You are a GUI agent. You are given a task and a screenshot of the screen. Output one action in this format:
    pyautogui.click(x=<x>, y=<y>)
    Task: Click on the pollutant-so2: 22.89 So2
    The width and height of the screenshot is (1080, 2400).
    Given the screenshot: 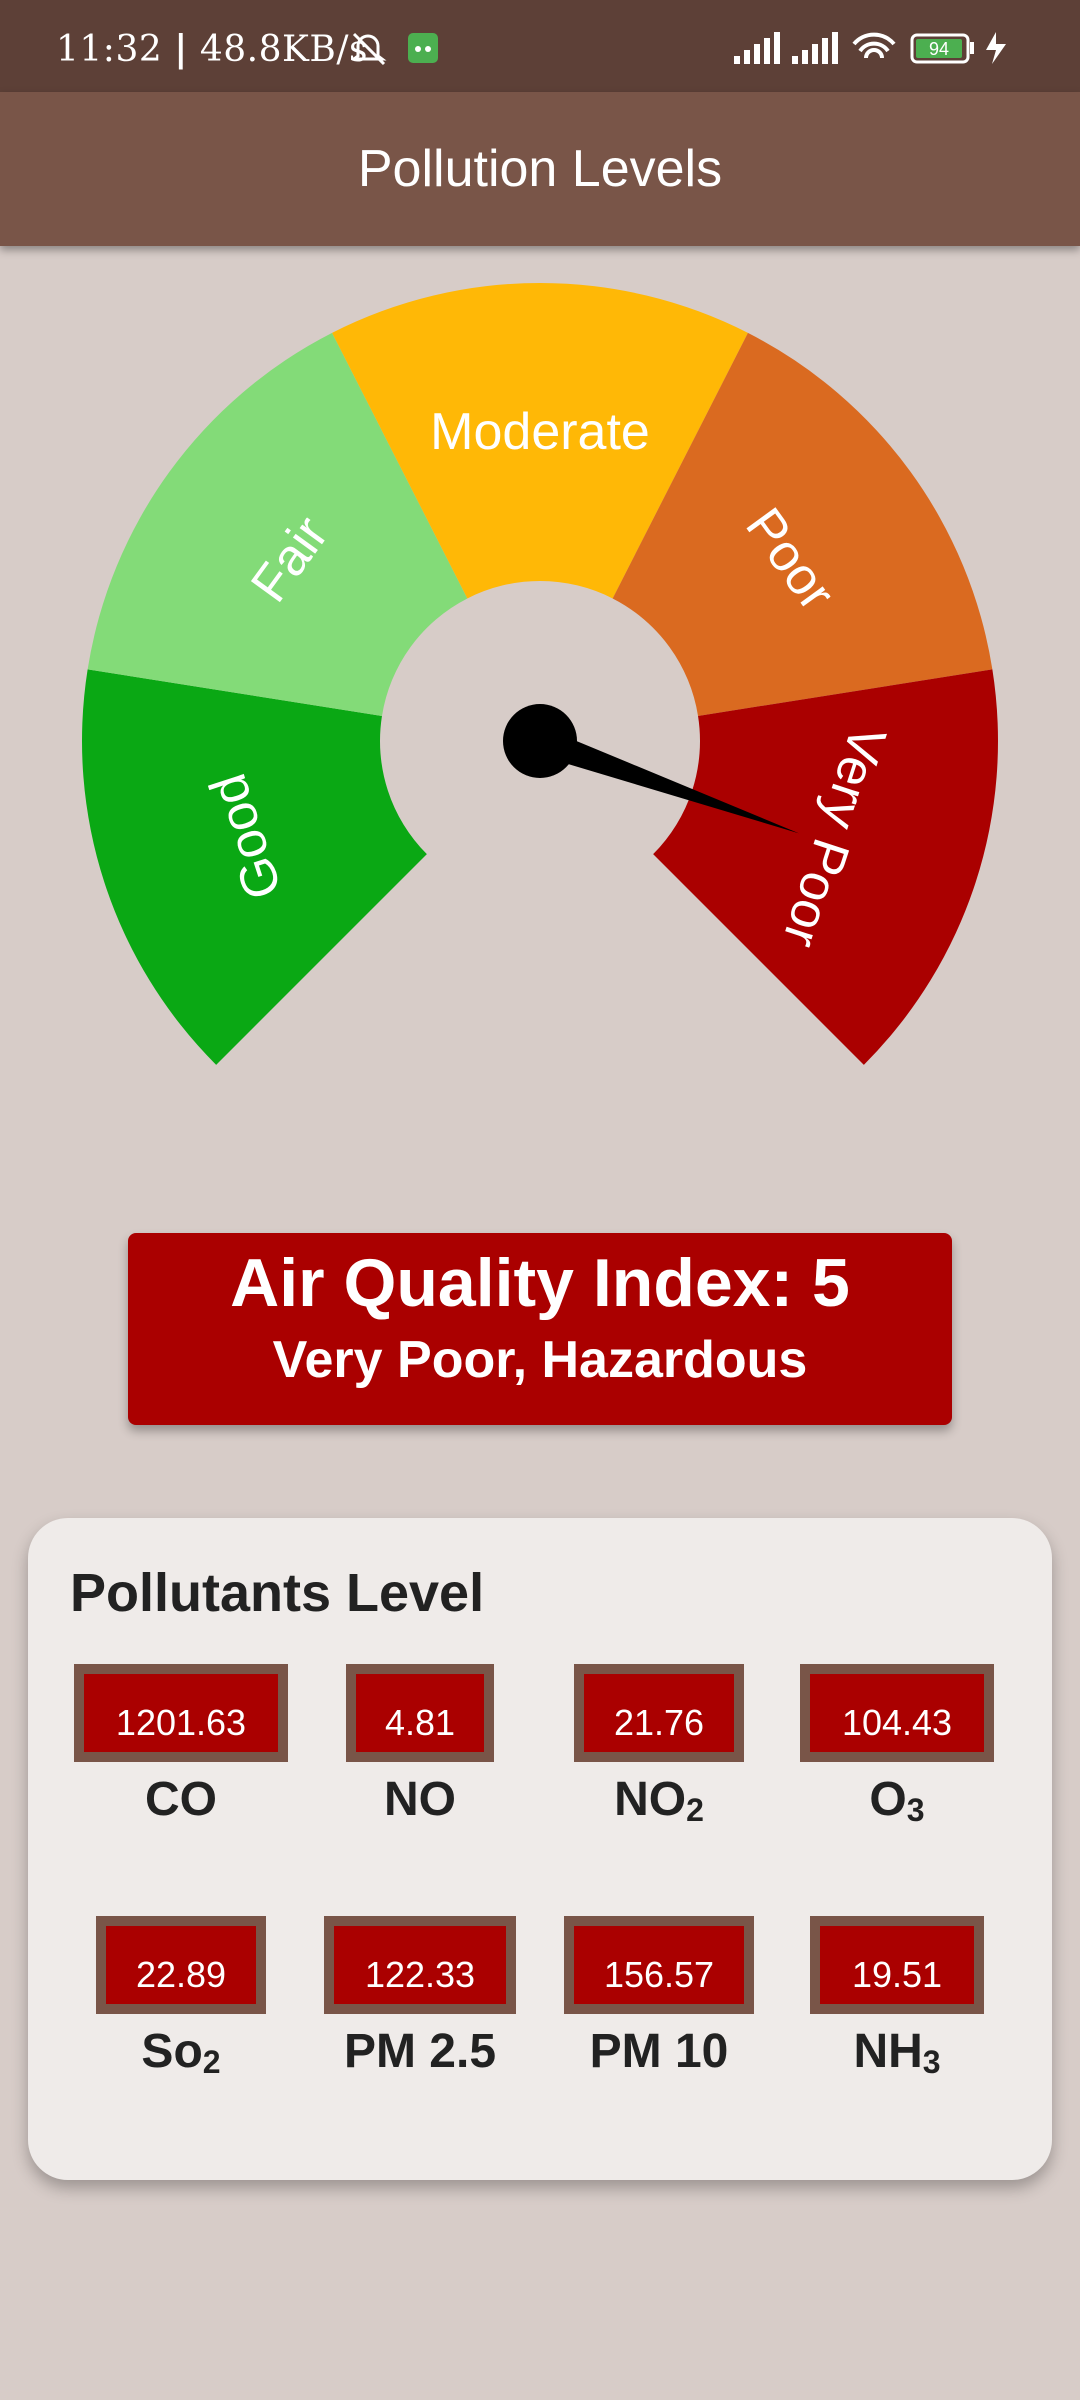 What is the action you would take?
    pyautogui.click(x=181, y=2004)
    